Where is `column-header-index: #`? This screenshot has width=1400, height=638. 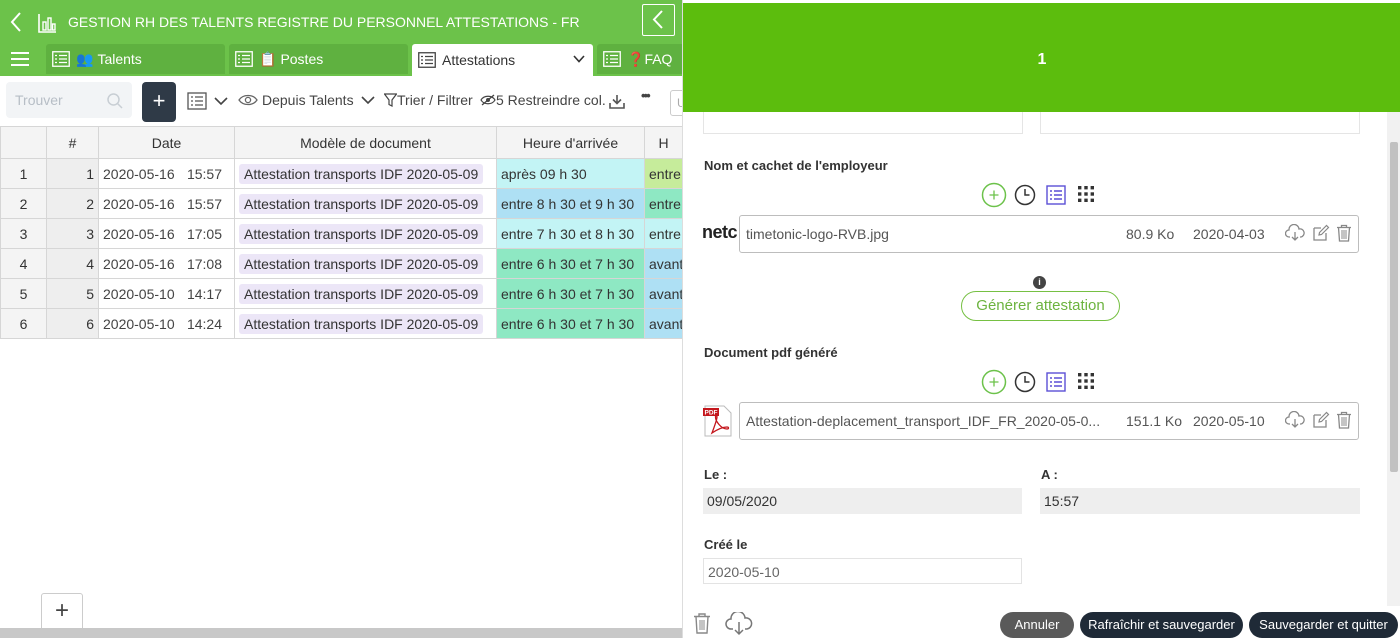 column-header-index: # is located at coordinates (72, 142).